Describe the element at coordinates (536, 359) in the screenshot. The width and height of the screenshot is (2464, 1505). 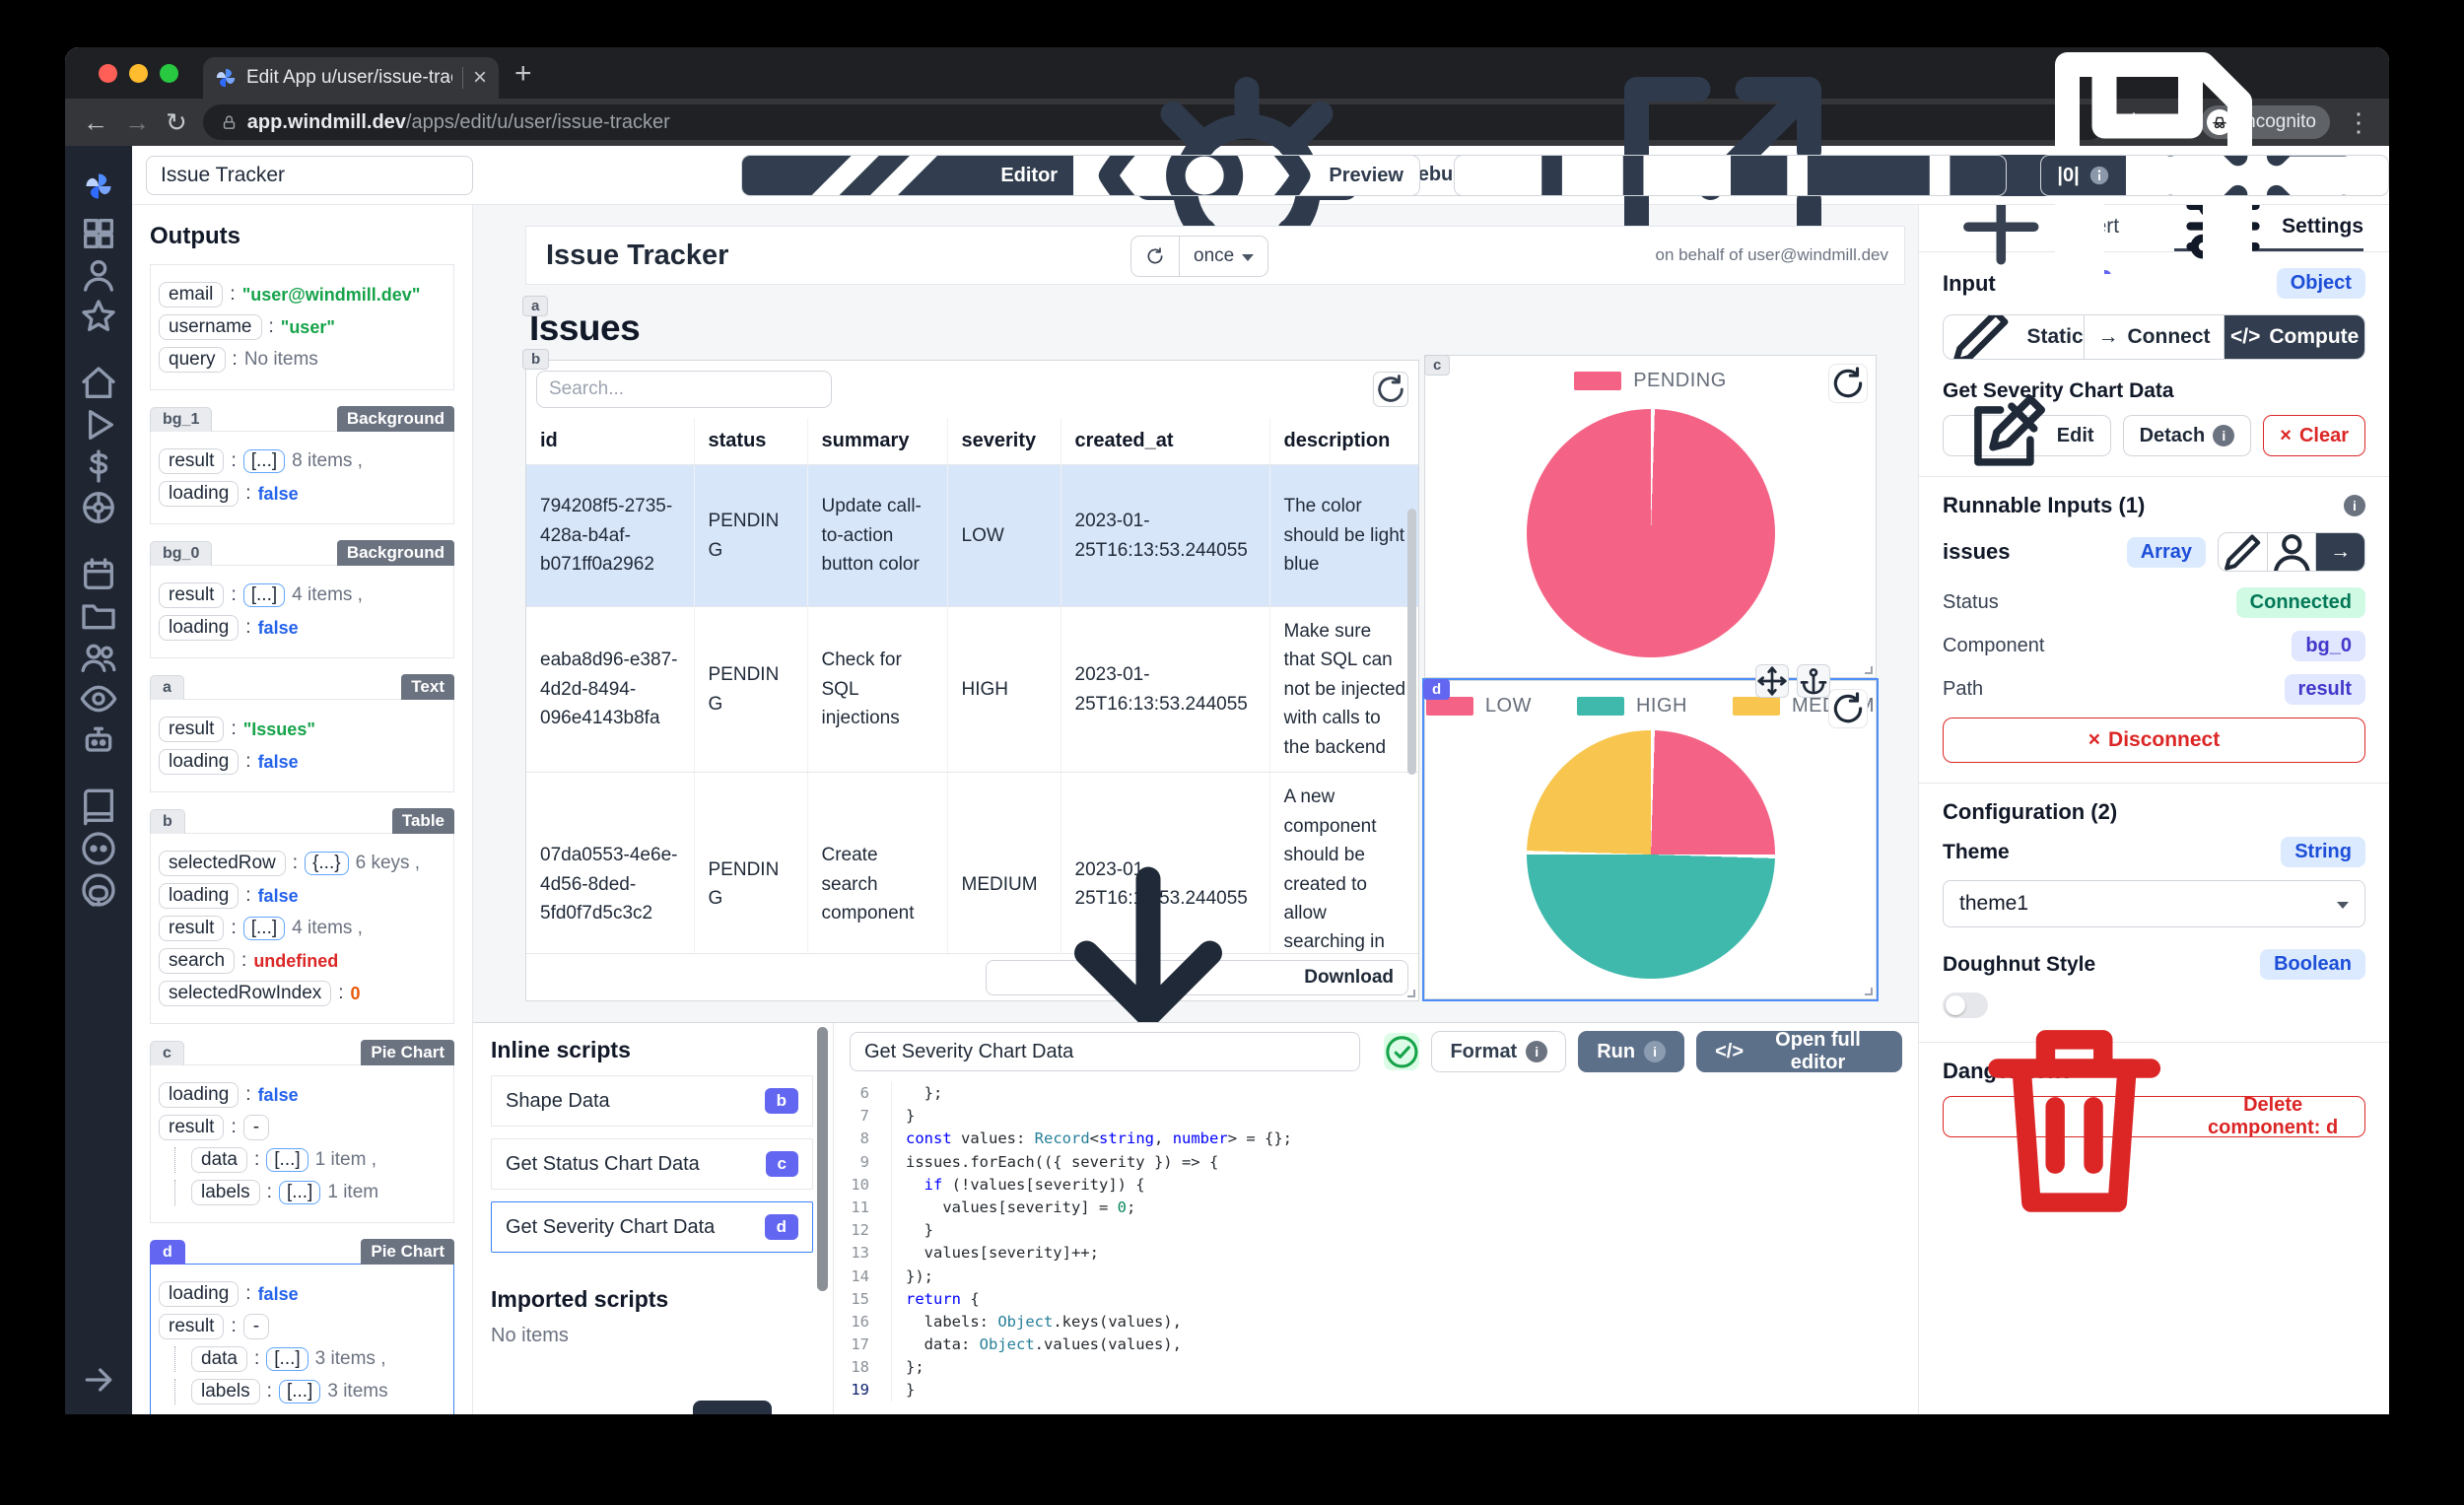
I see `component-badge-b: b` at that location.